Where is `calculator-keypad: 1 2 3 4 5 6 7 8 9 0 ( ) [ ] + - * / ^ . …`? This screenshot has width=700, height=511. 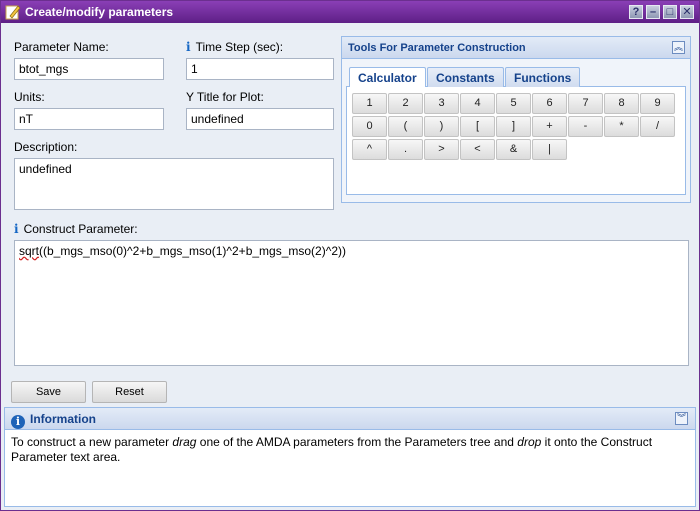
calculator-keypad: 1 2 3 4 5 6 7 8 9 0 ( ) [ ] + - * / ^ . … is located at coordinates (516, 141).